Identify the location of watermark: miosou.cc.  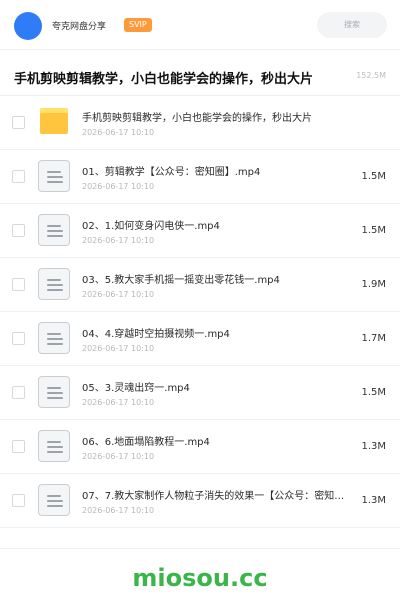
(200, 578).